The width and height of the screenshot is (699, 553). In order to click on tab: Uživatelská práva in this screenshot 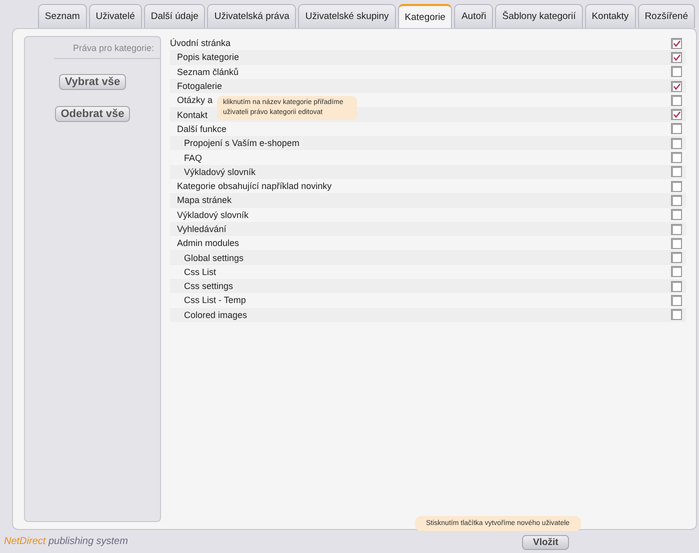, I will do `click(251, 16)`.